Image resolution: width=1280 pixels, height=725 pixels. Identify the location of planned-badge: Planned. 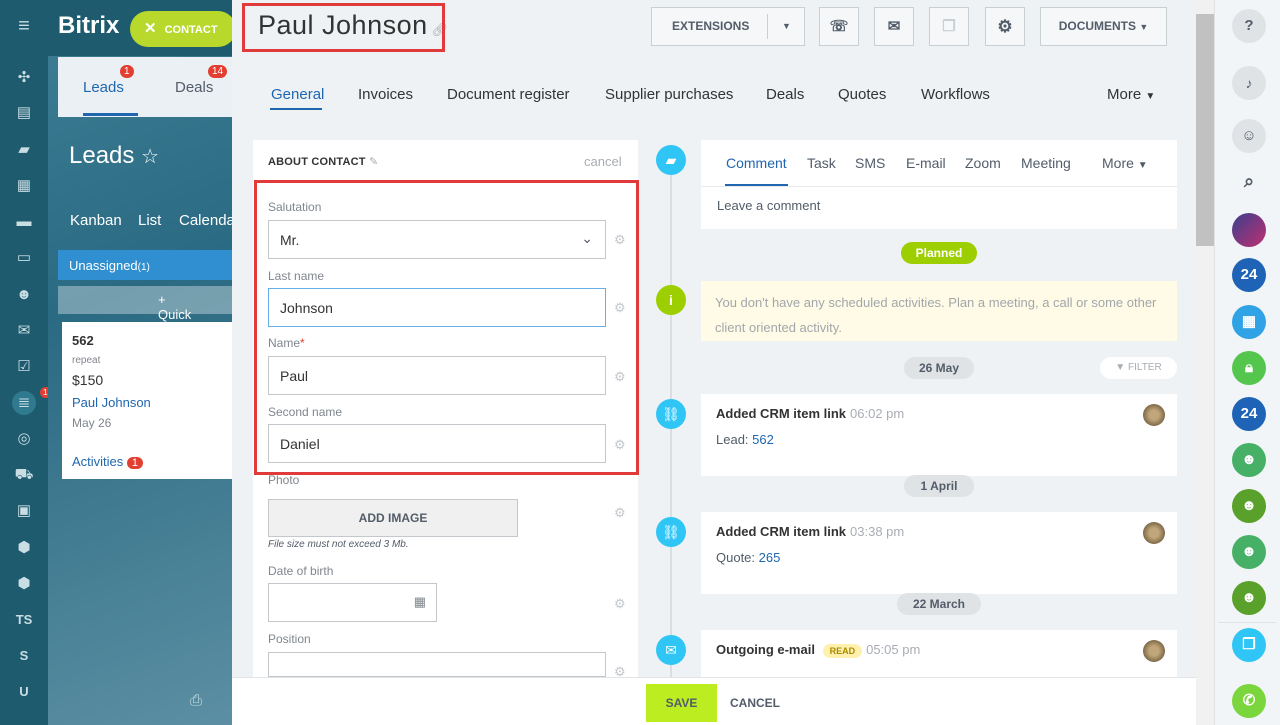
(939, 253).